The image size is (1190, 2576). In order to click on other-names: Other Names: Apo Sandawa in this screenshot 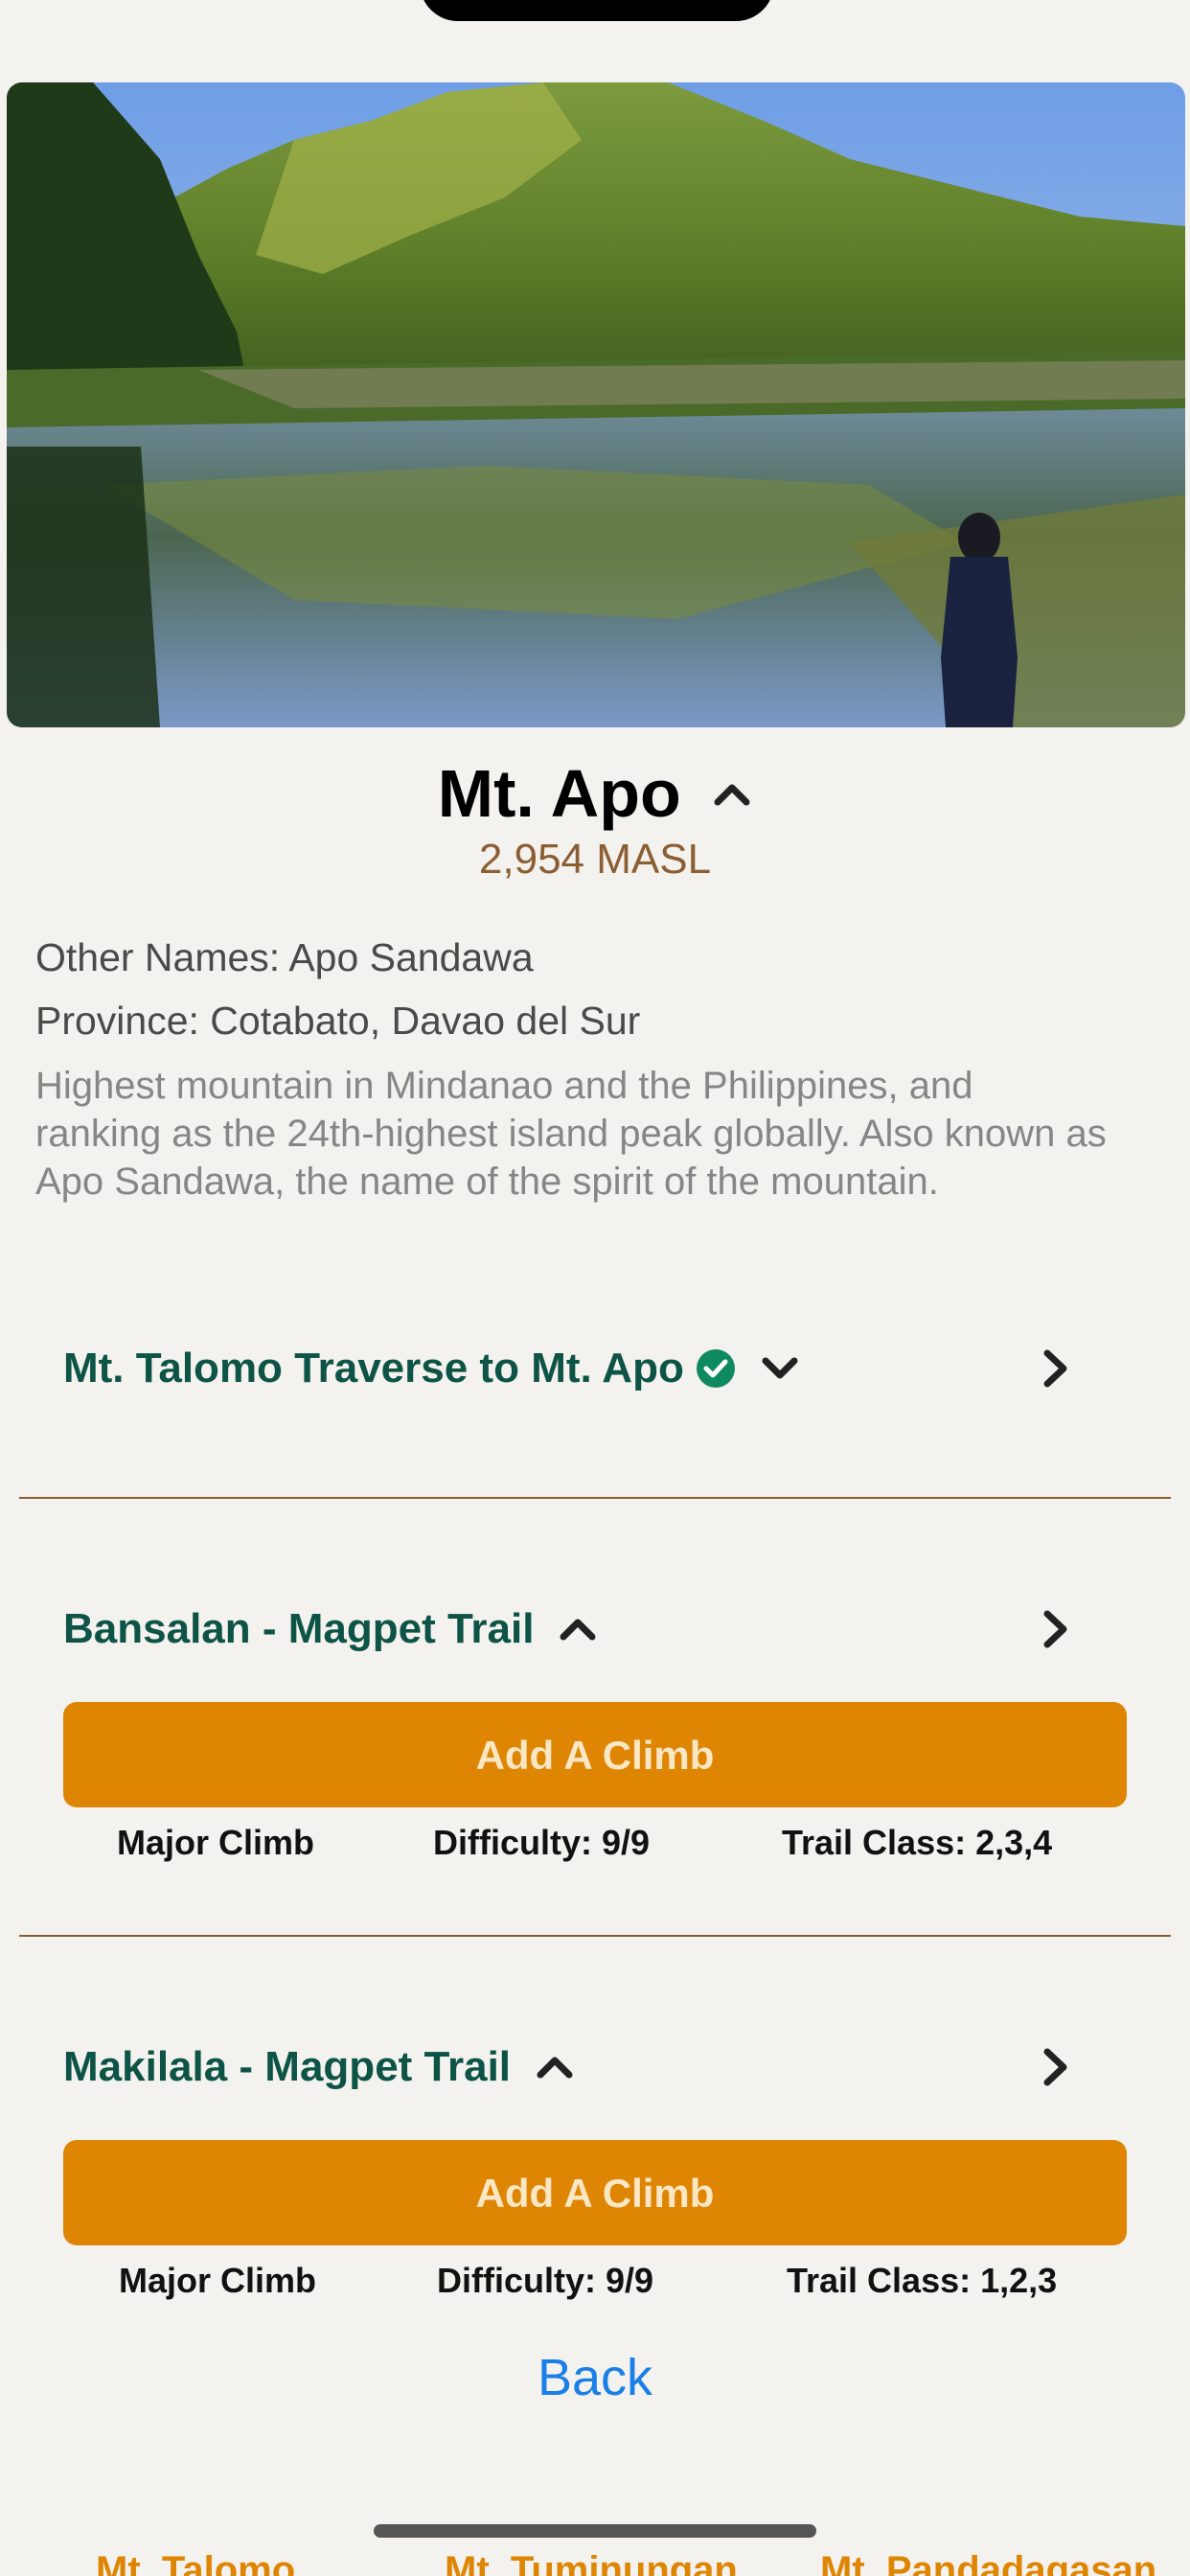, I will do `click(285, 957)`.